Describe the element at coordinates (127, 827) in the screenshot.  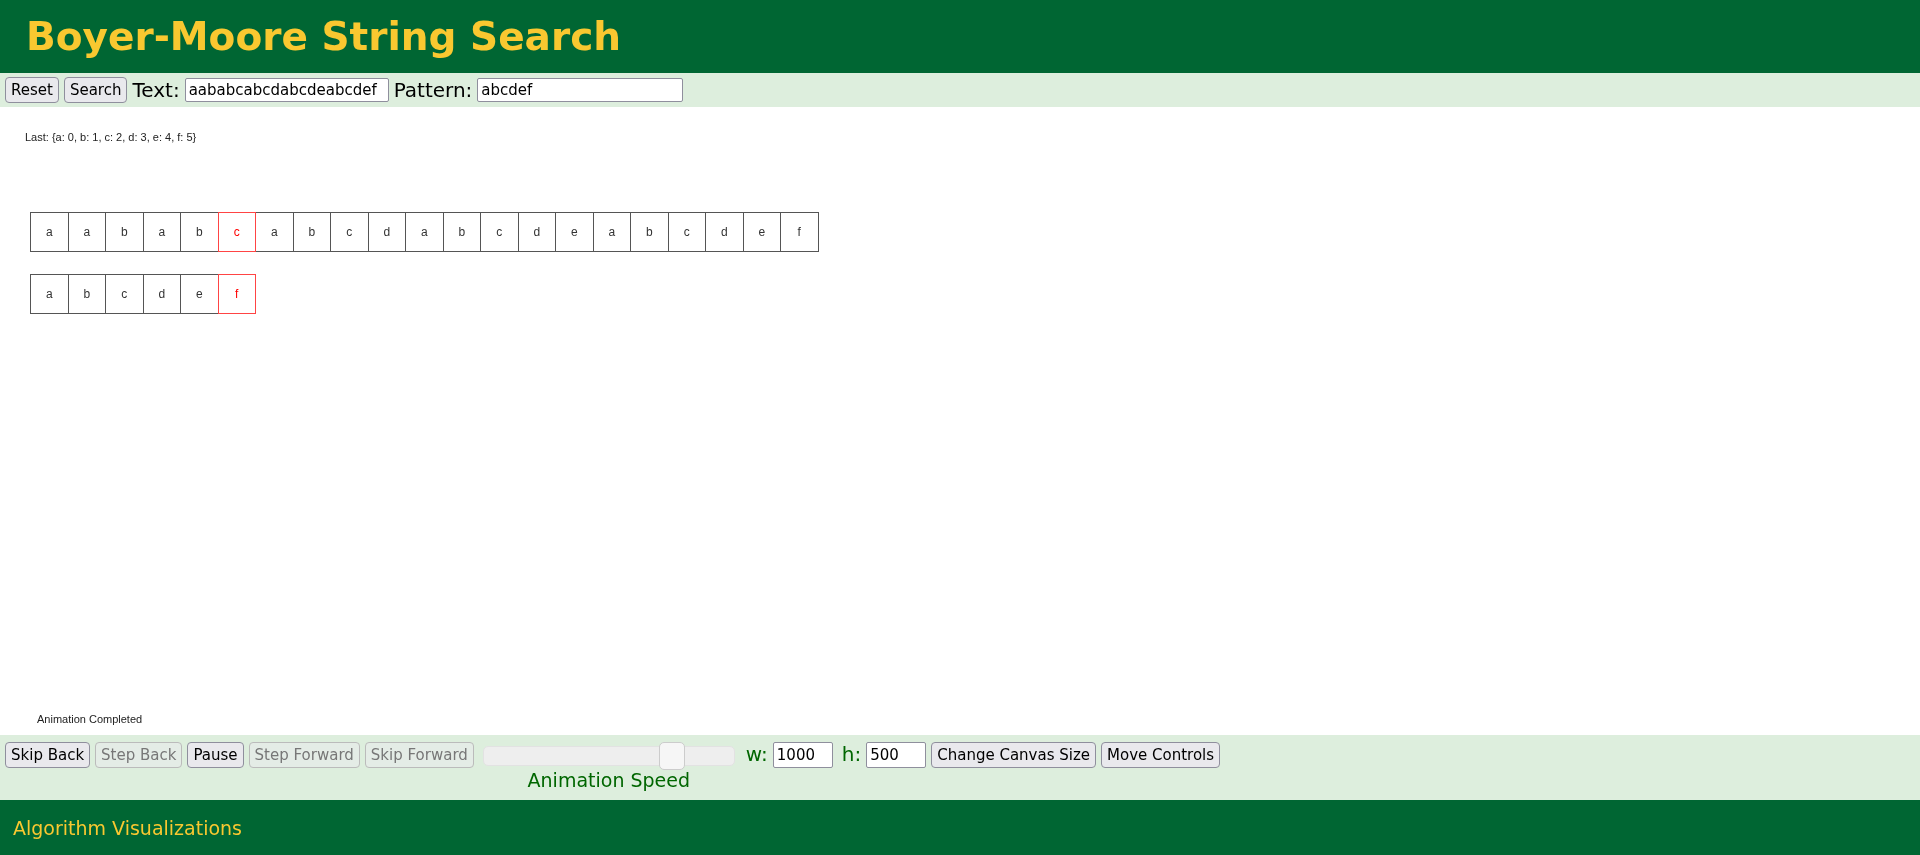
I see `footer-link: Algorithm Visualizations` at that location.